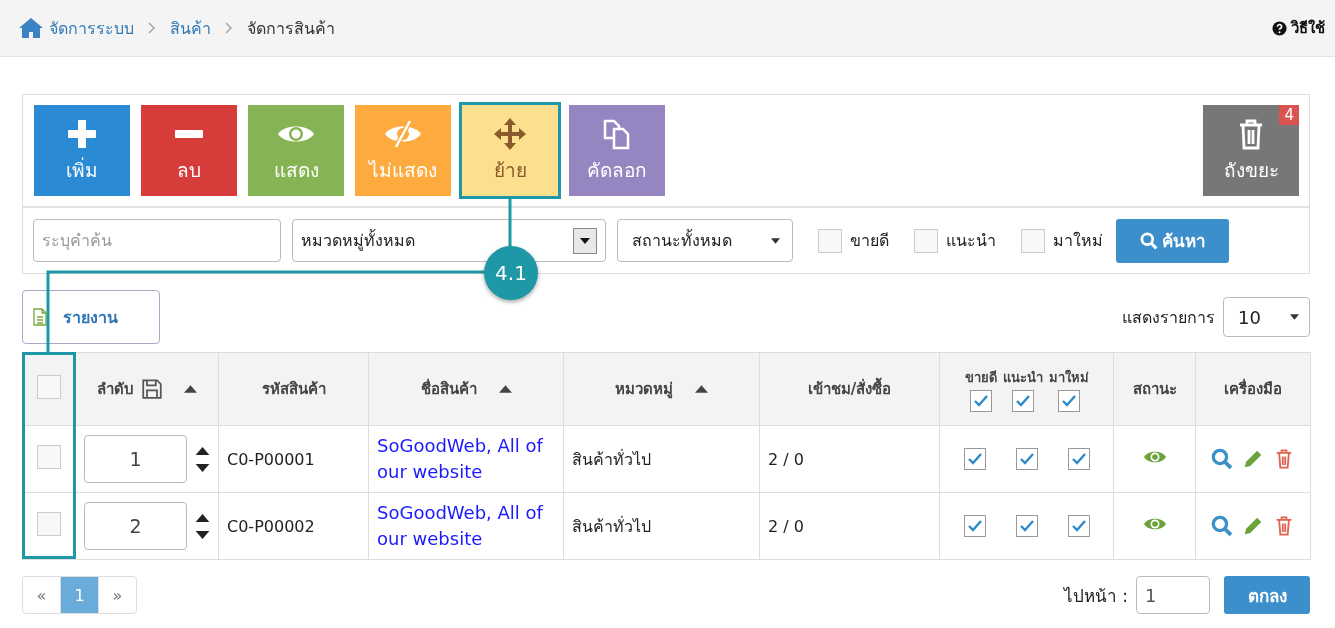 Image resolution: width=1335 pixels, height=628 pixels. What do you see at coordinates (157, 240) in the screenshot?
I see `search-field: ระบุคำค้น` at bounding box center [157, 240].